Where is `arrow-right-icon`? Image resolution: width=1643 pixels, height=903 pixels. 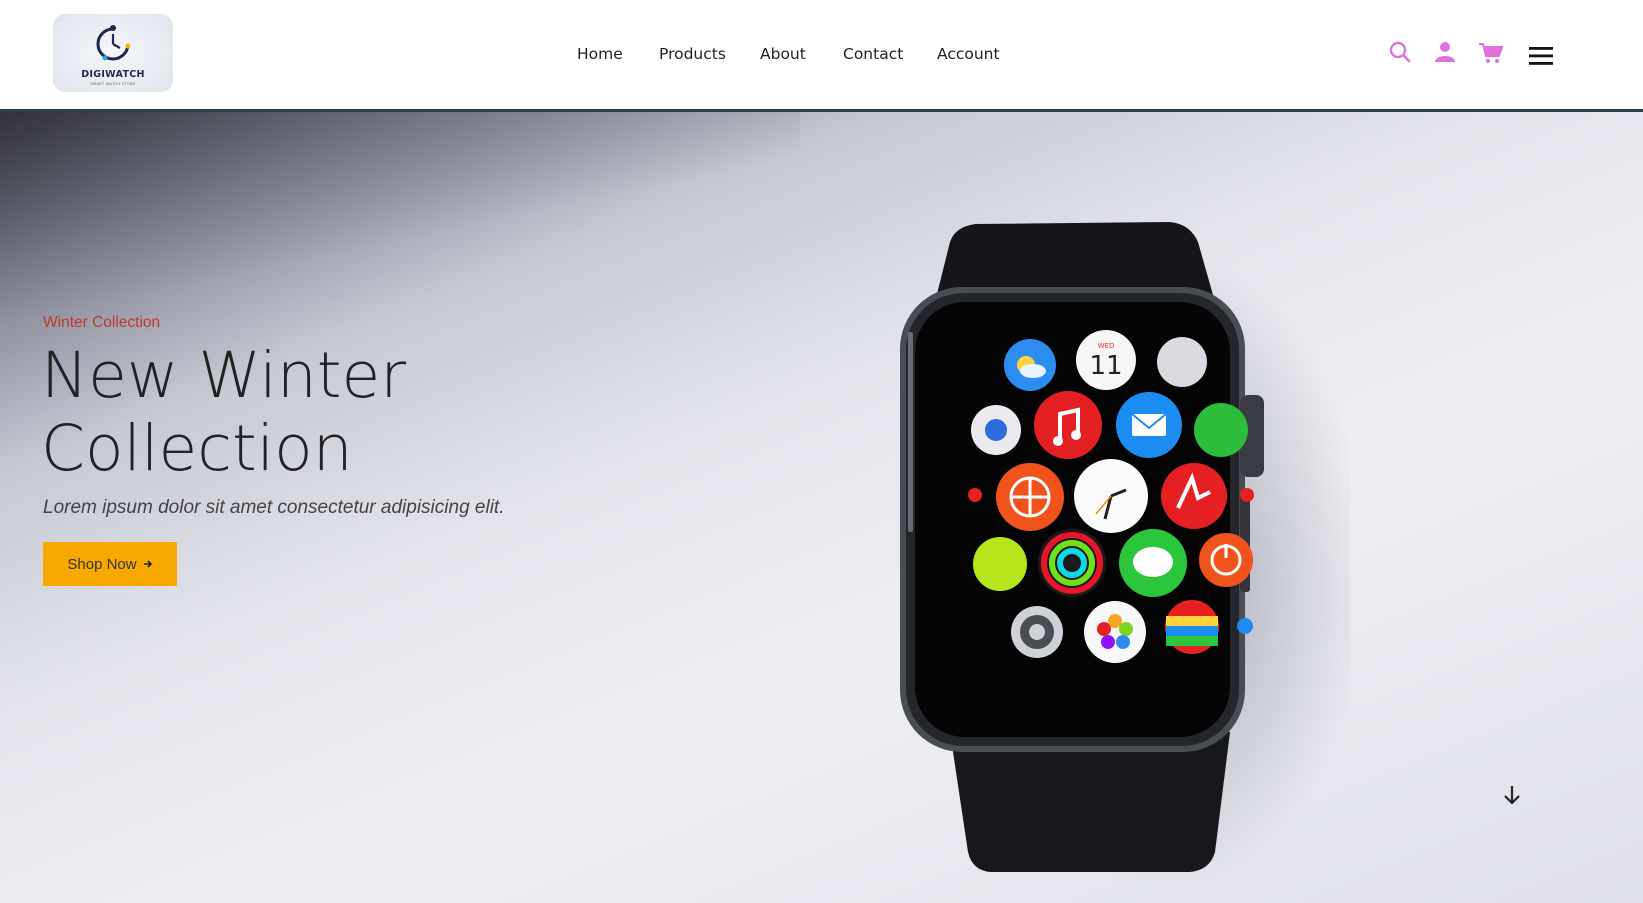 arrow-right-icon is located at coordinates (147, 564).